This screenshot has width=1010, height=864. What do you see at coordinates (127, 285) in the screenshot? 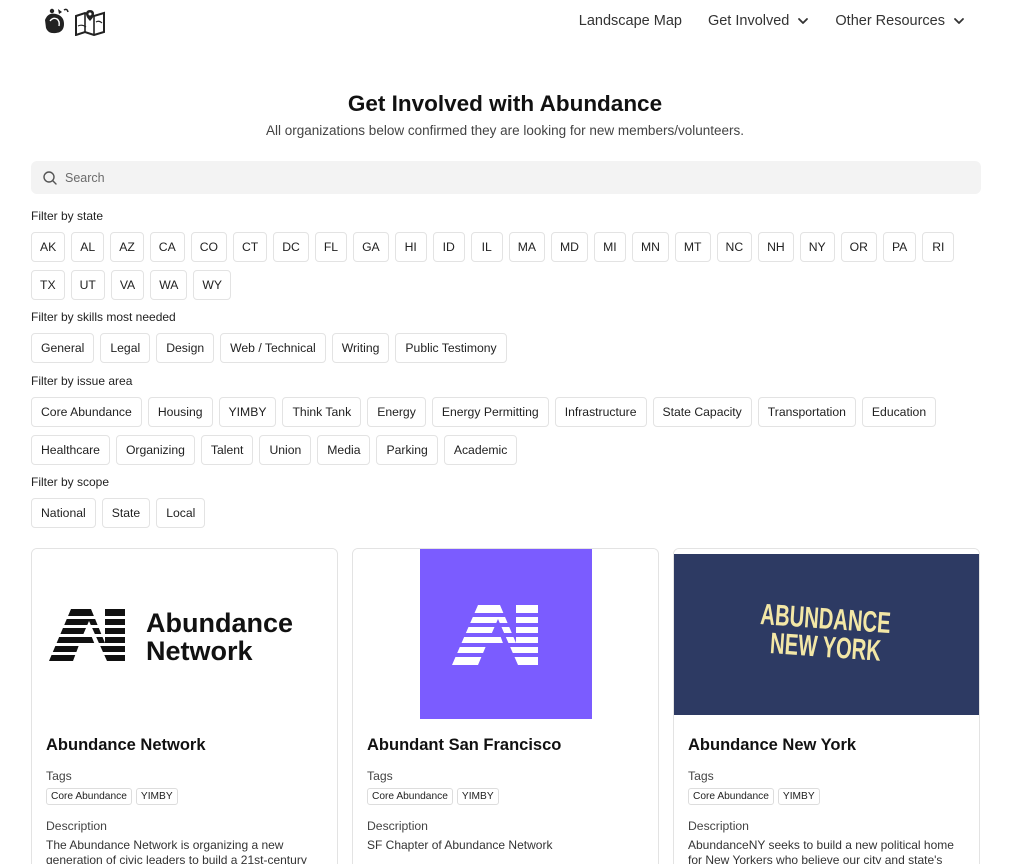
I see `filter-chip-state-va: VA` at bounding box center [127, 285].